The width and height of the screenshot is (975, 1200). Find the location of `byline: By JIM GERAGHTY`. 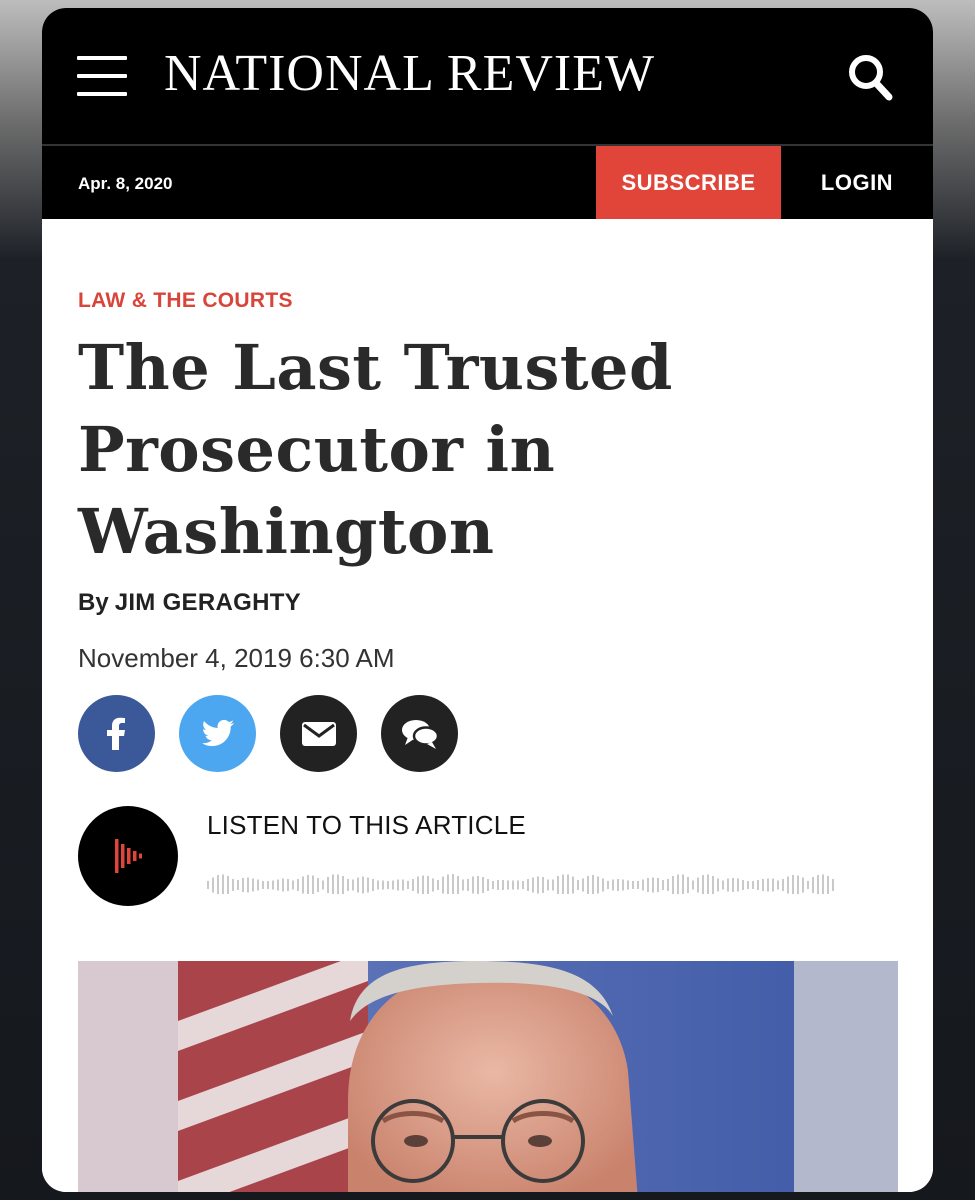

byline: By JIM GERAGHTY is located at coordinates (189, 603).